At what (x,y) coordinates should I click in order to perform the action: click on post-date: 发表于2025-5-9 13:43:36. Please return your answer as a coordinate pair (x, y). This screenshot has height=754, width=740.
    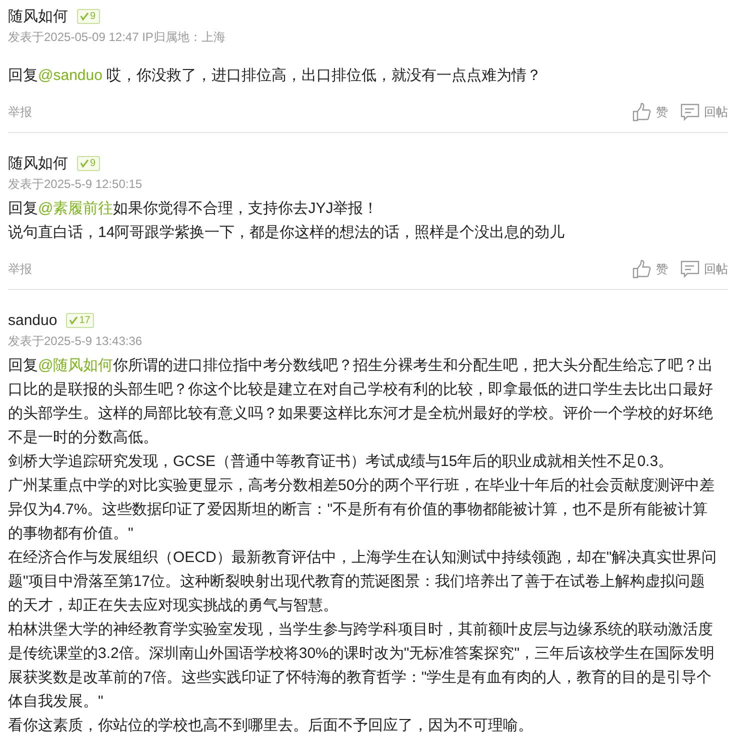
    Looking at the image, I should click on (76, 341).